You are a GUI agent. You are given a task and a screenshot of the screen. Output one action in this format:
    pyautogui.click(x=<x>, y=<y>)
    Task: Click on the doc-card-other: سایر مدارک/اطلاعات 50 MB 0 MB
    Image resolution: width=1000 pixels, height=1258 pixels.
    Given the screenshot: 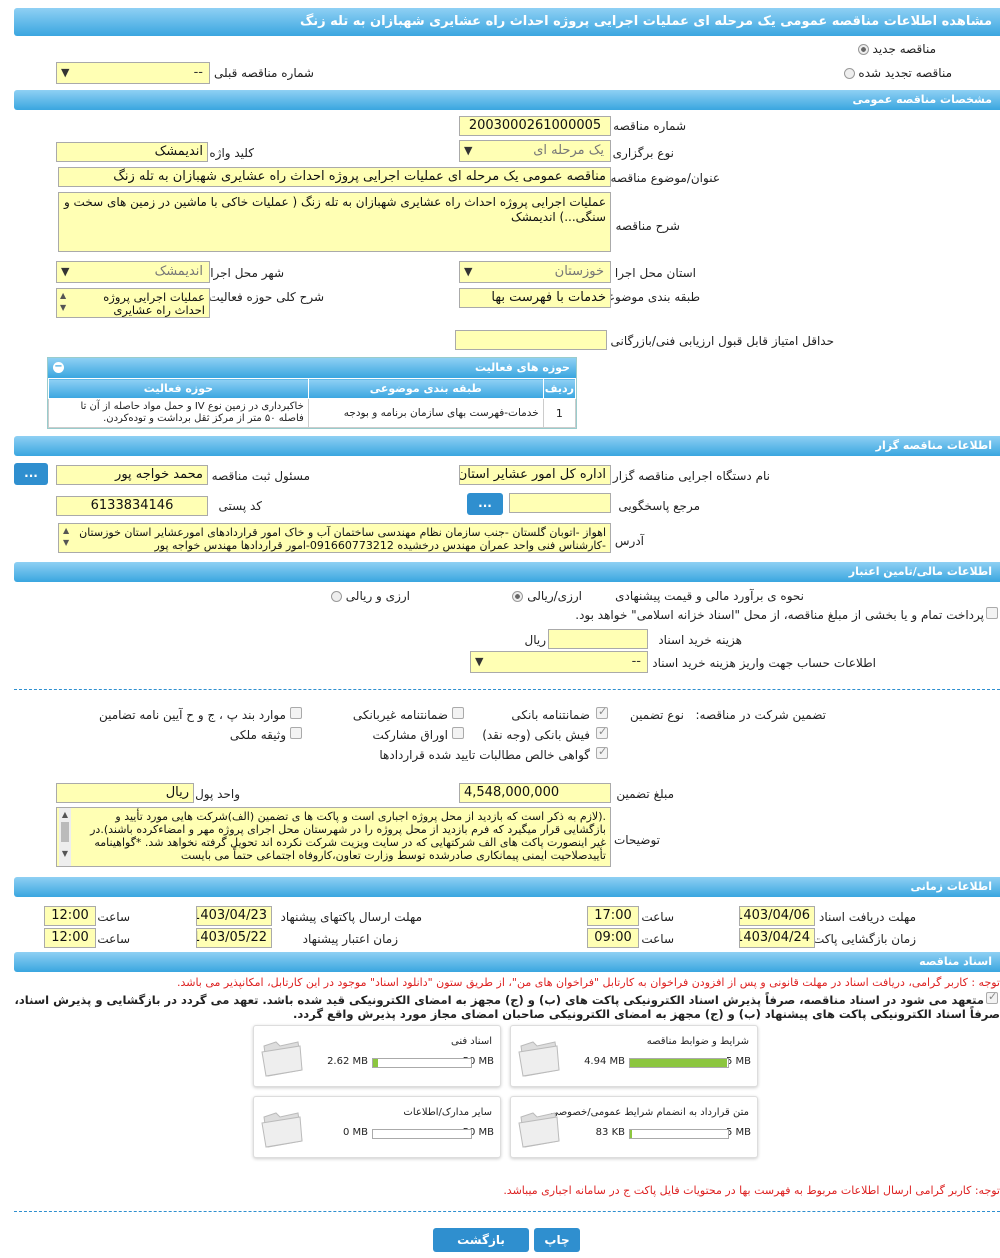 What is the action you would take?
    pyautogui.click(x=377, y=1127)
    